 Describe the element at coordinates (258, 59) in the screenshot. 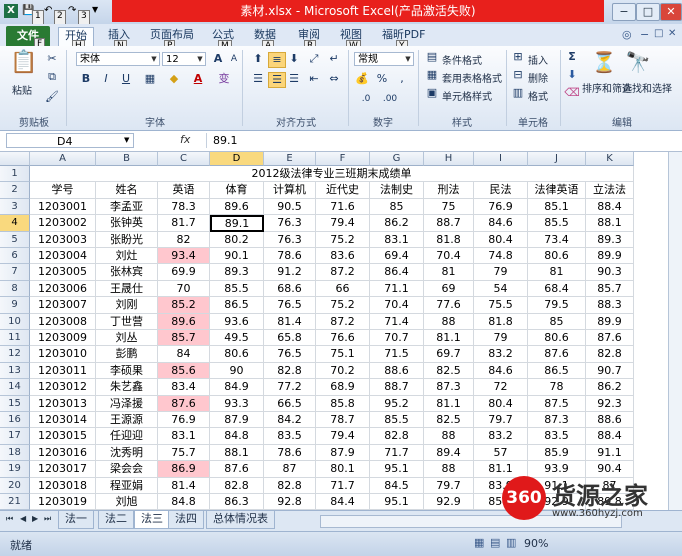

I see `align-top-icon: ⬆` at that location.